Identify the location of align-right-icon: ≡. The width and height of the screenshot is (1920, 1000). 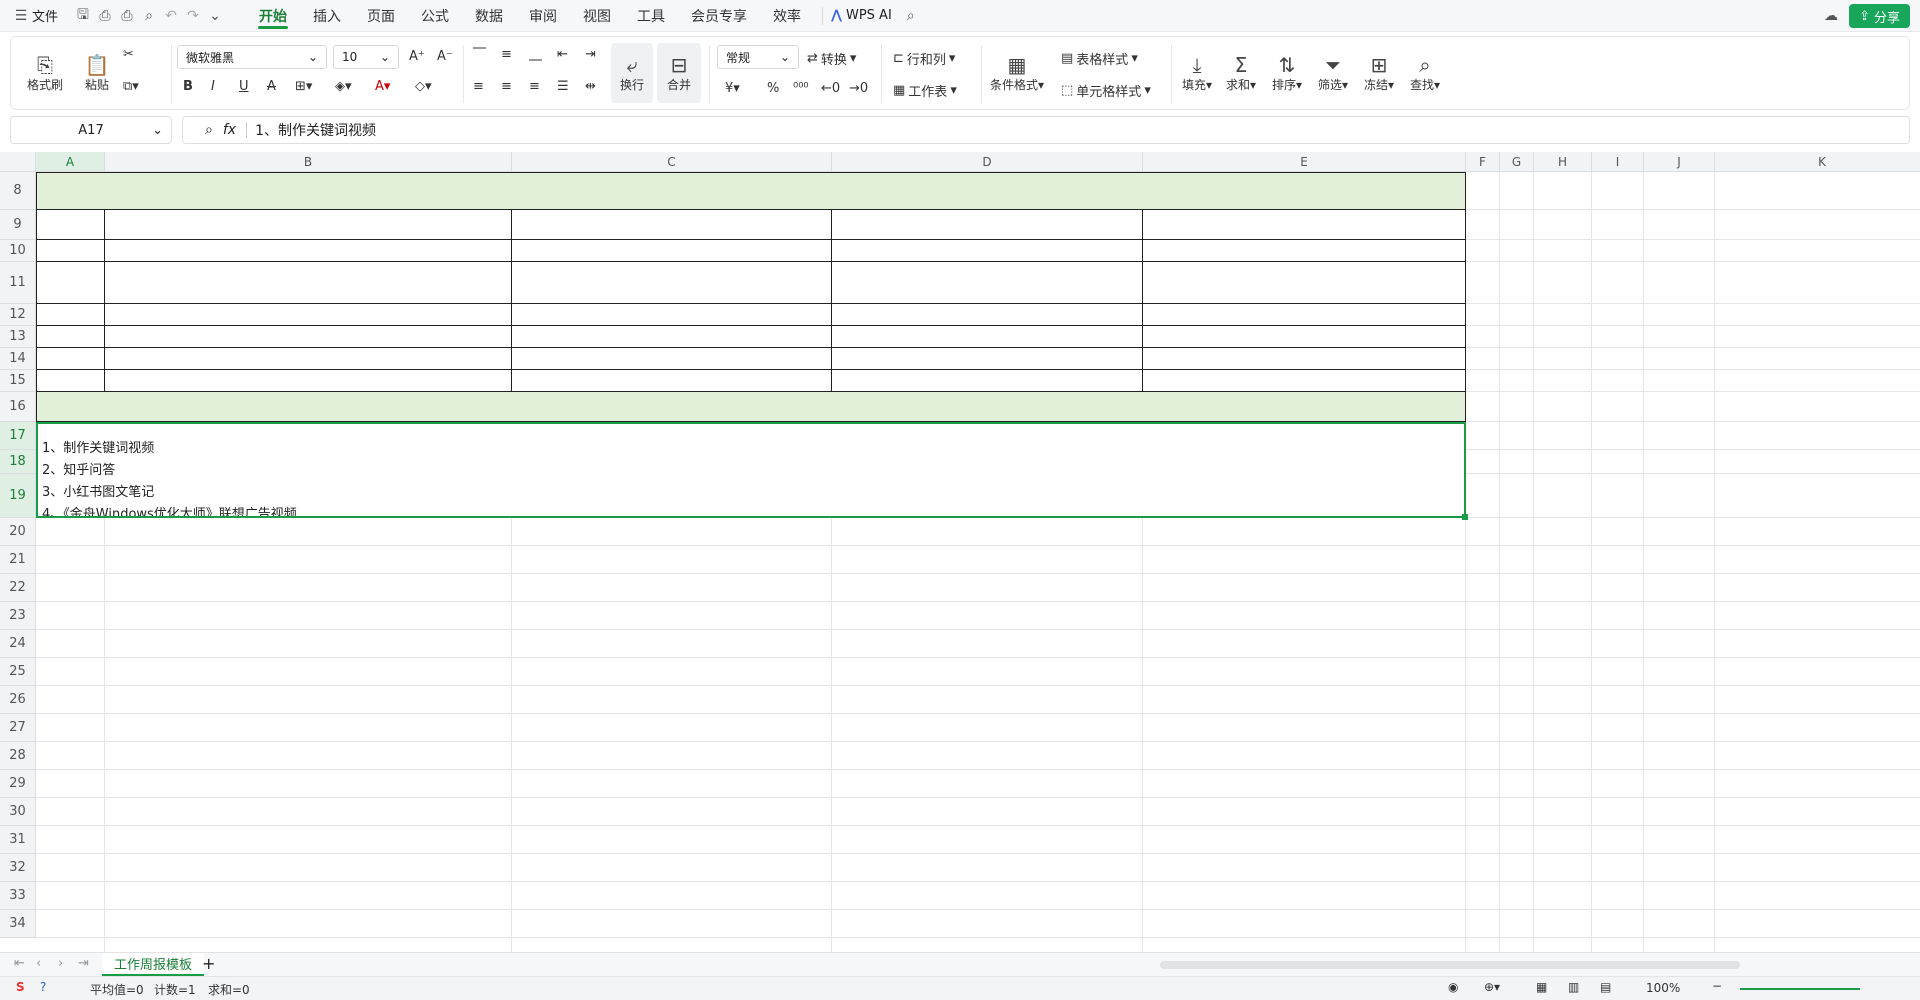
(534, 86).